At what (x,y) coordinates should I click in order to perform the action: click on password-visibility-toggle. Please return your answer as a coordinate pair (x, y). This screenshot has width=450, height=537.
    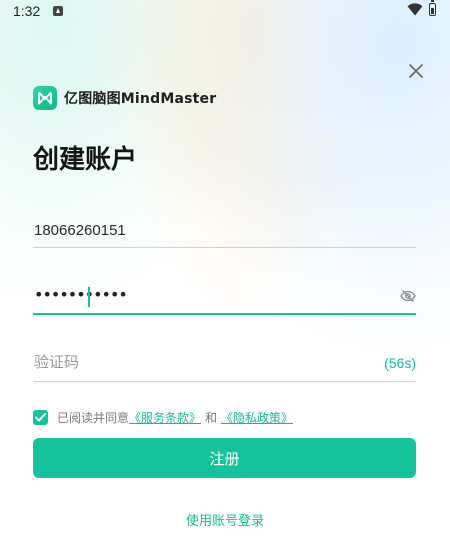
    Looking at the image, I should click on (408, 296).